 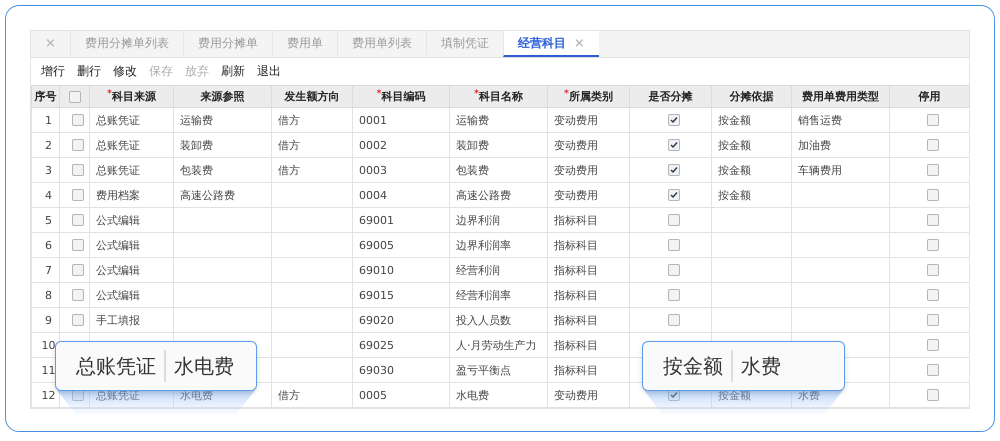 I want to click on reference-cell: 高速公路费, so click(x=207, y=195).